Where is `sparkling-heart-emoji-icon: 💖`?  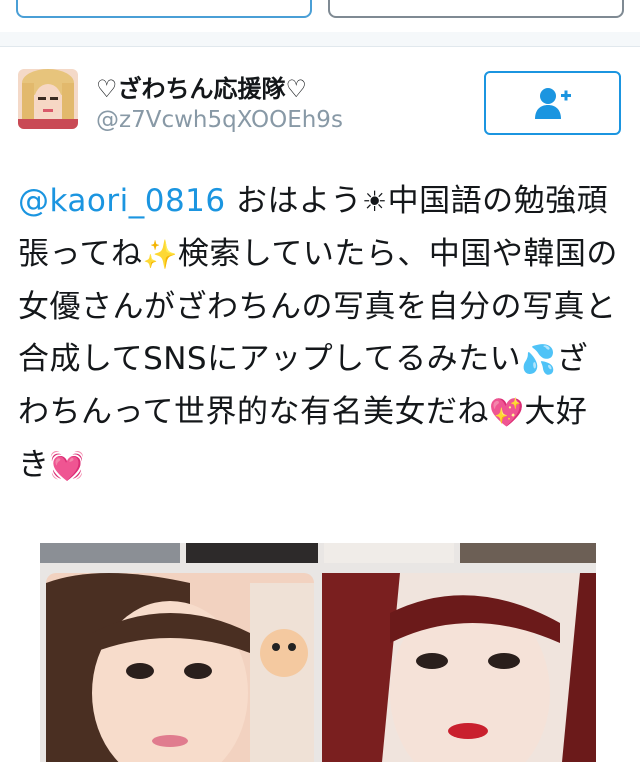 sparkling-heart-emoji-icon: 💖 is located at coordinates (506, 412).